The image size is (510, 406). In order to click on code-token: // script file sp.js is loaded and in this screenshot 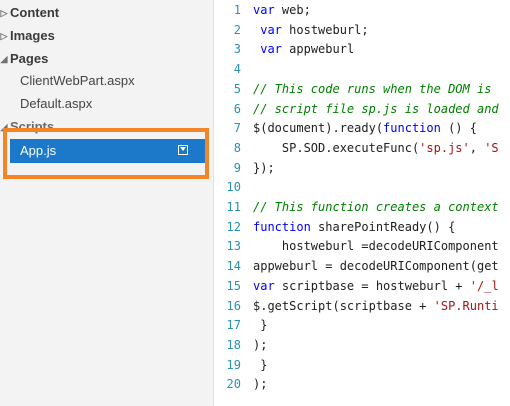, I will do `click(376, 108)`.